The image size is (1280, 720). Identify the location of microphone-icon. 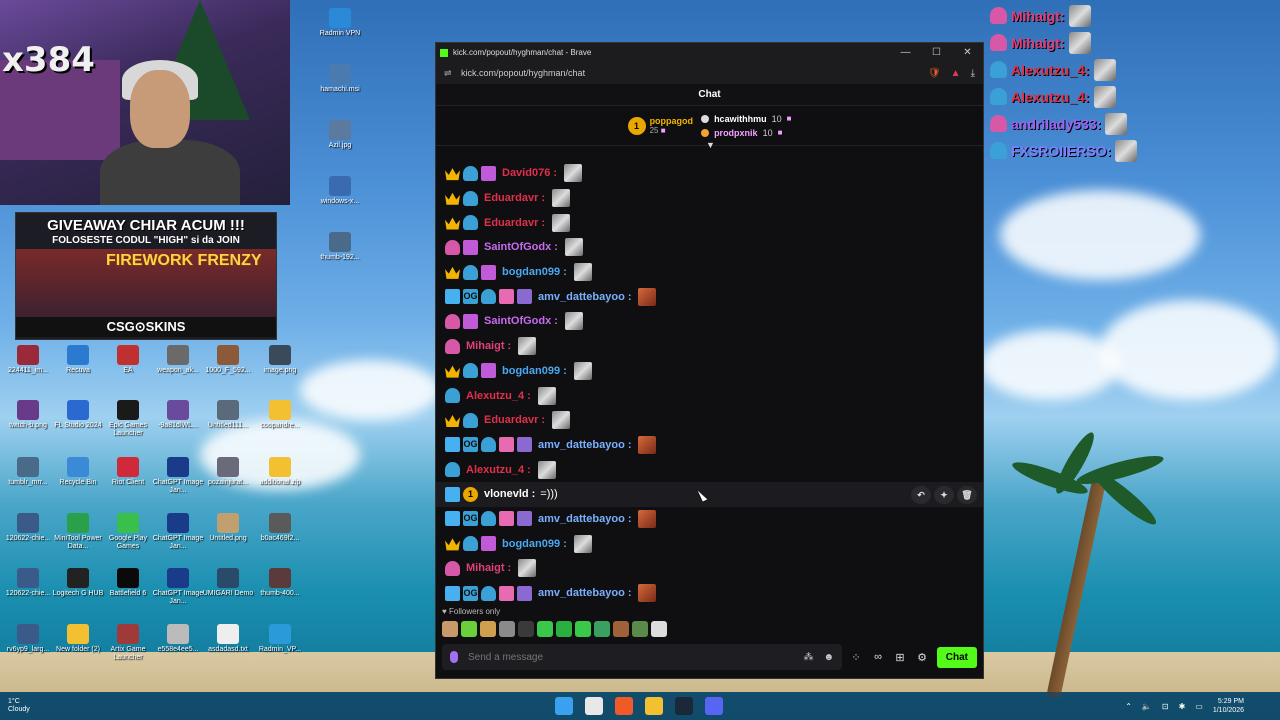
(454, 657).